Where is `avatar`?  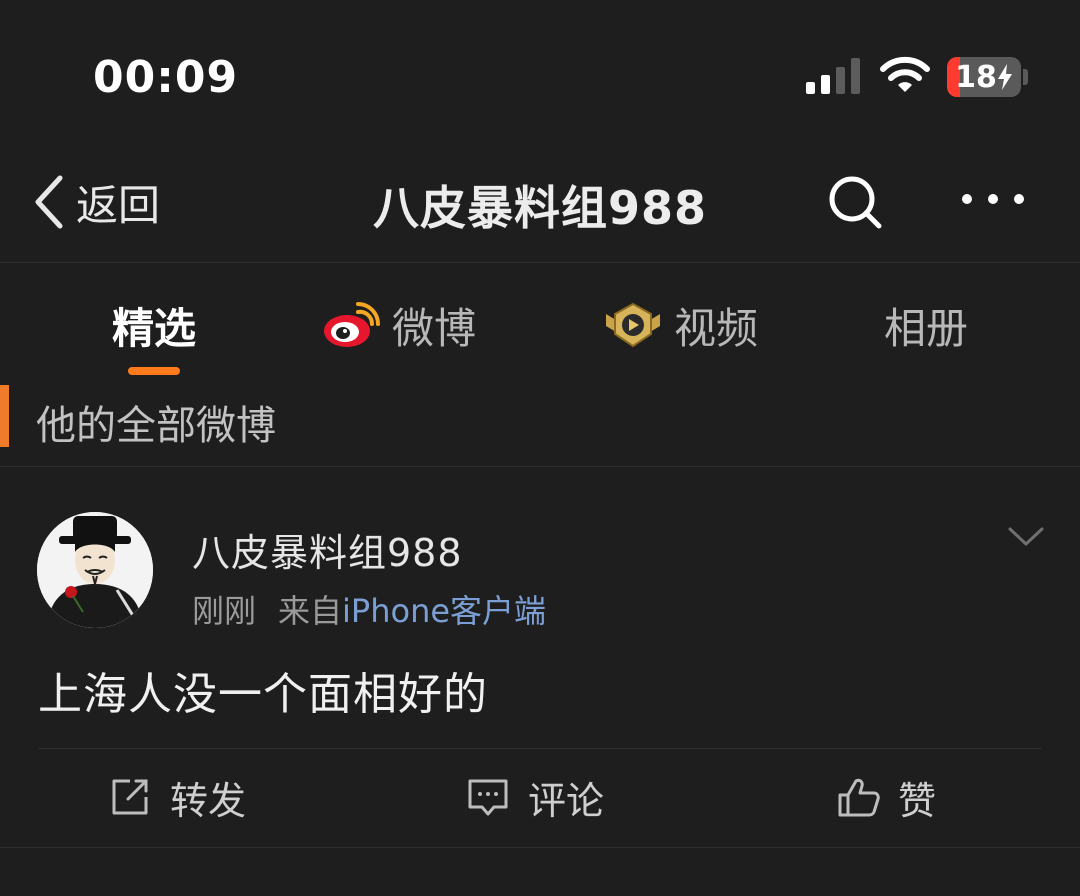
avatar is located at coordinates (95, 570).